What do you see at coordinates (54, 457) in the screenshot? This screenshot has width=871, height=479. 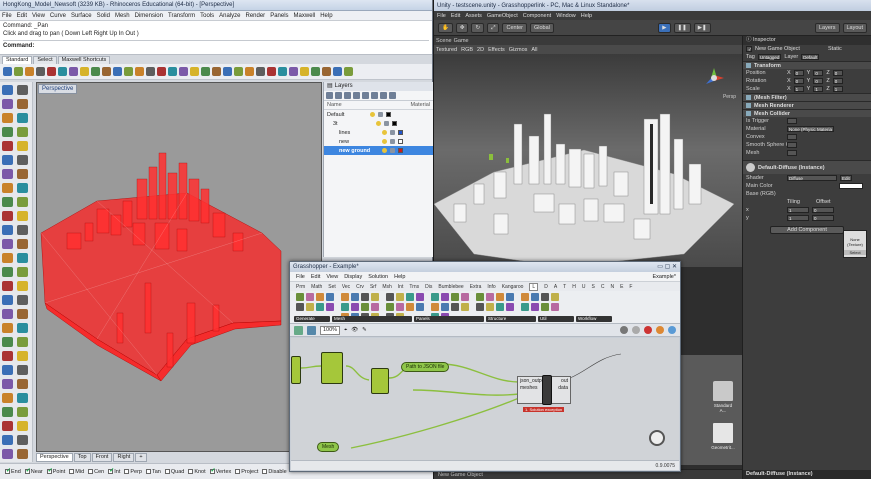 I see `view-tab-perspective: Perspective` at bounding box center [54, 457].